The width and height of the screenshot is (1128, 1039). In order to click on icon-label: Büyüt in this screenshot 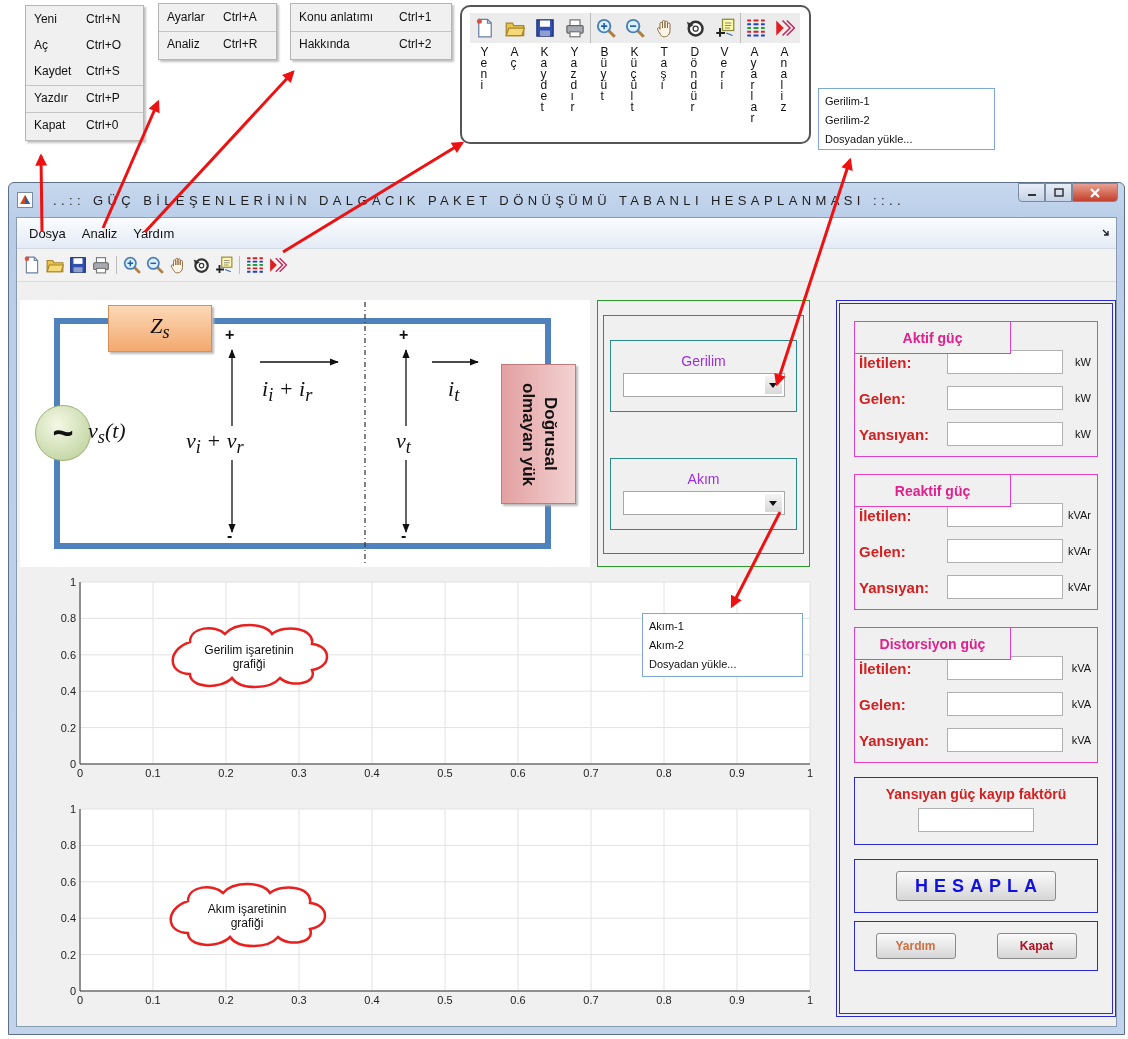, I will do `click(606, 74)`.